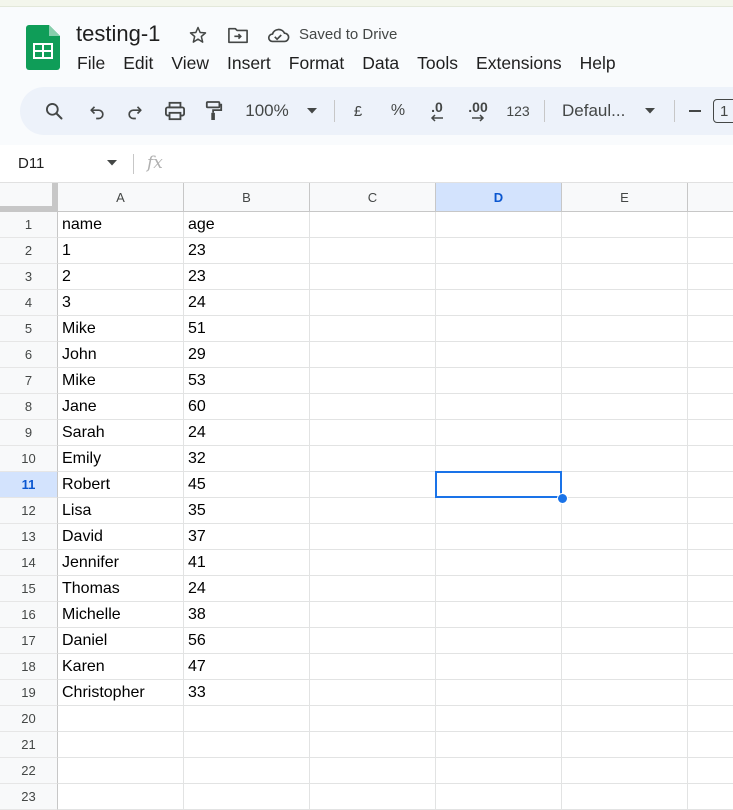  I want to click on freeze-row-handle, so click(28, 208).